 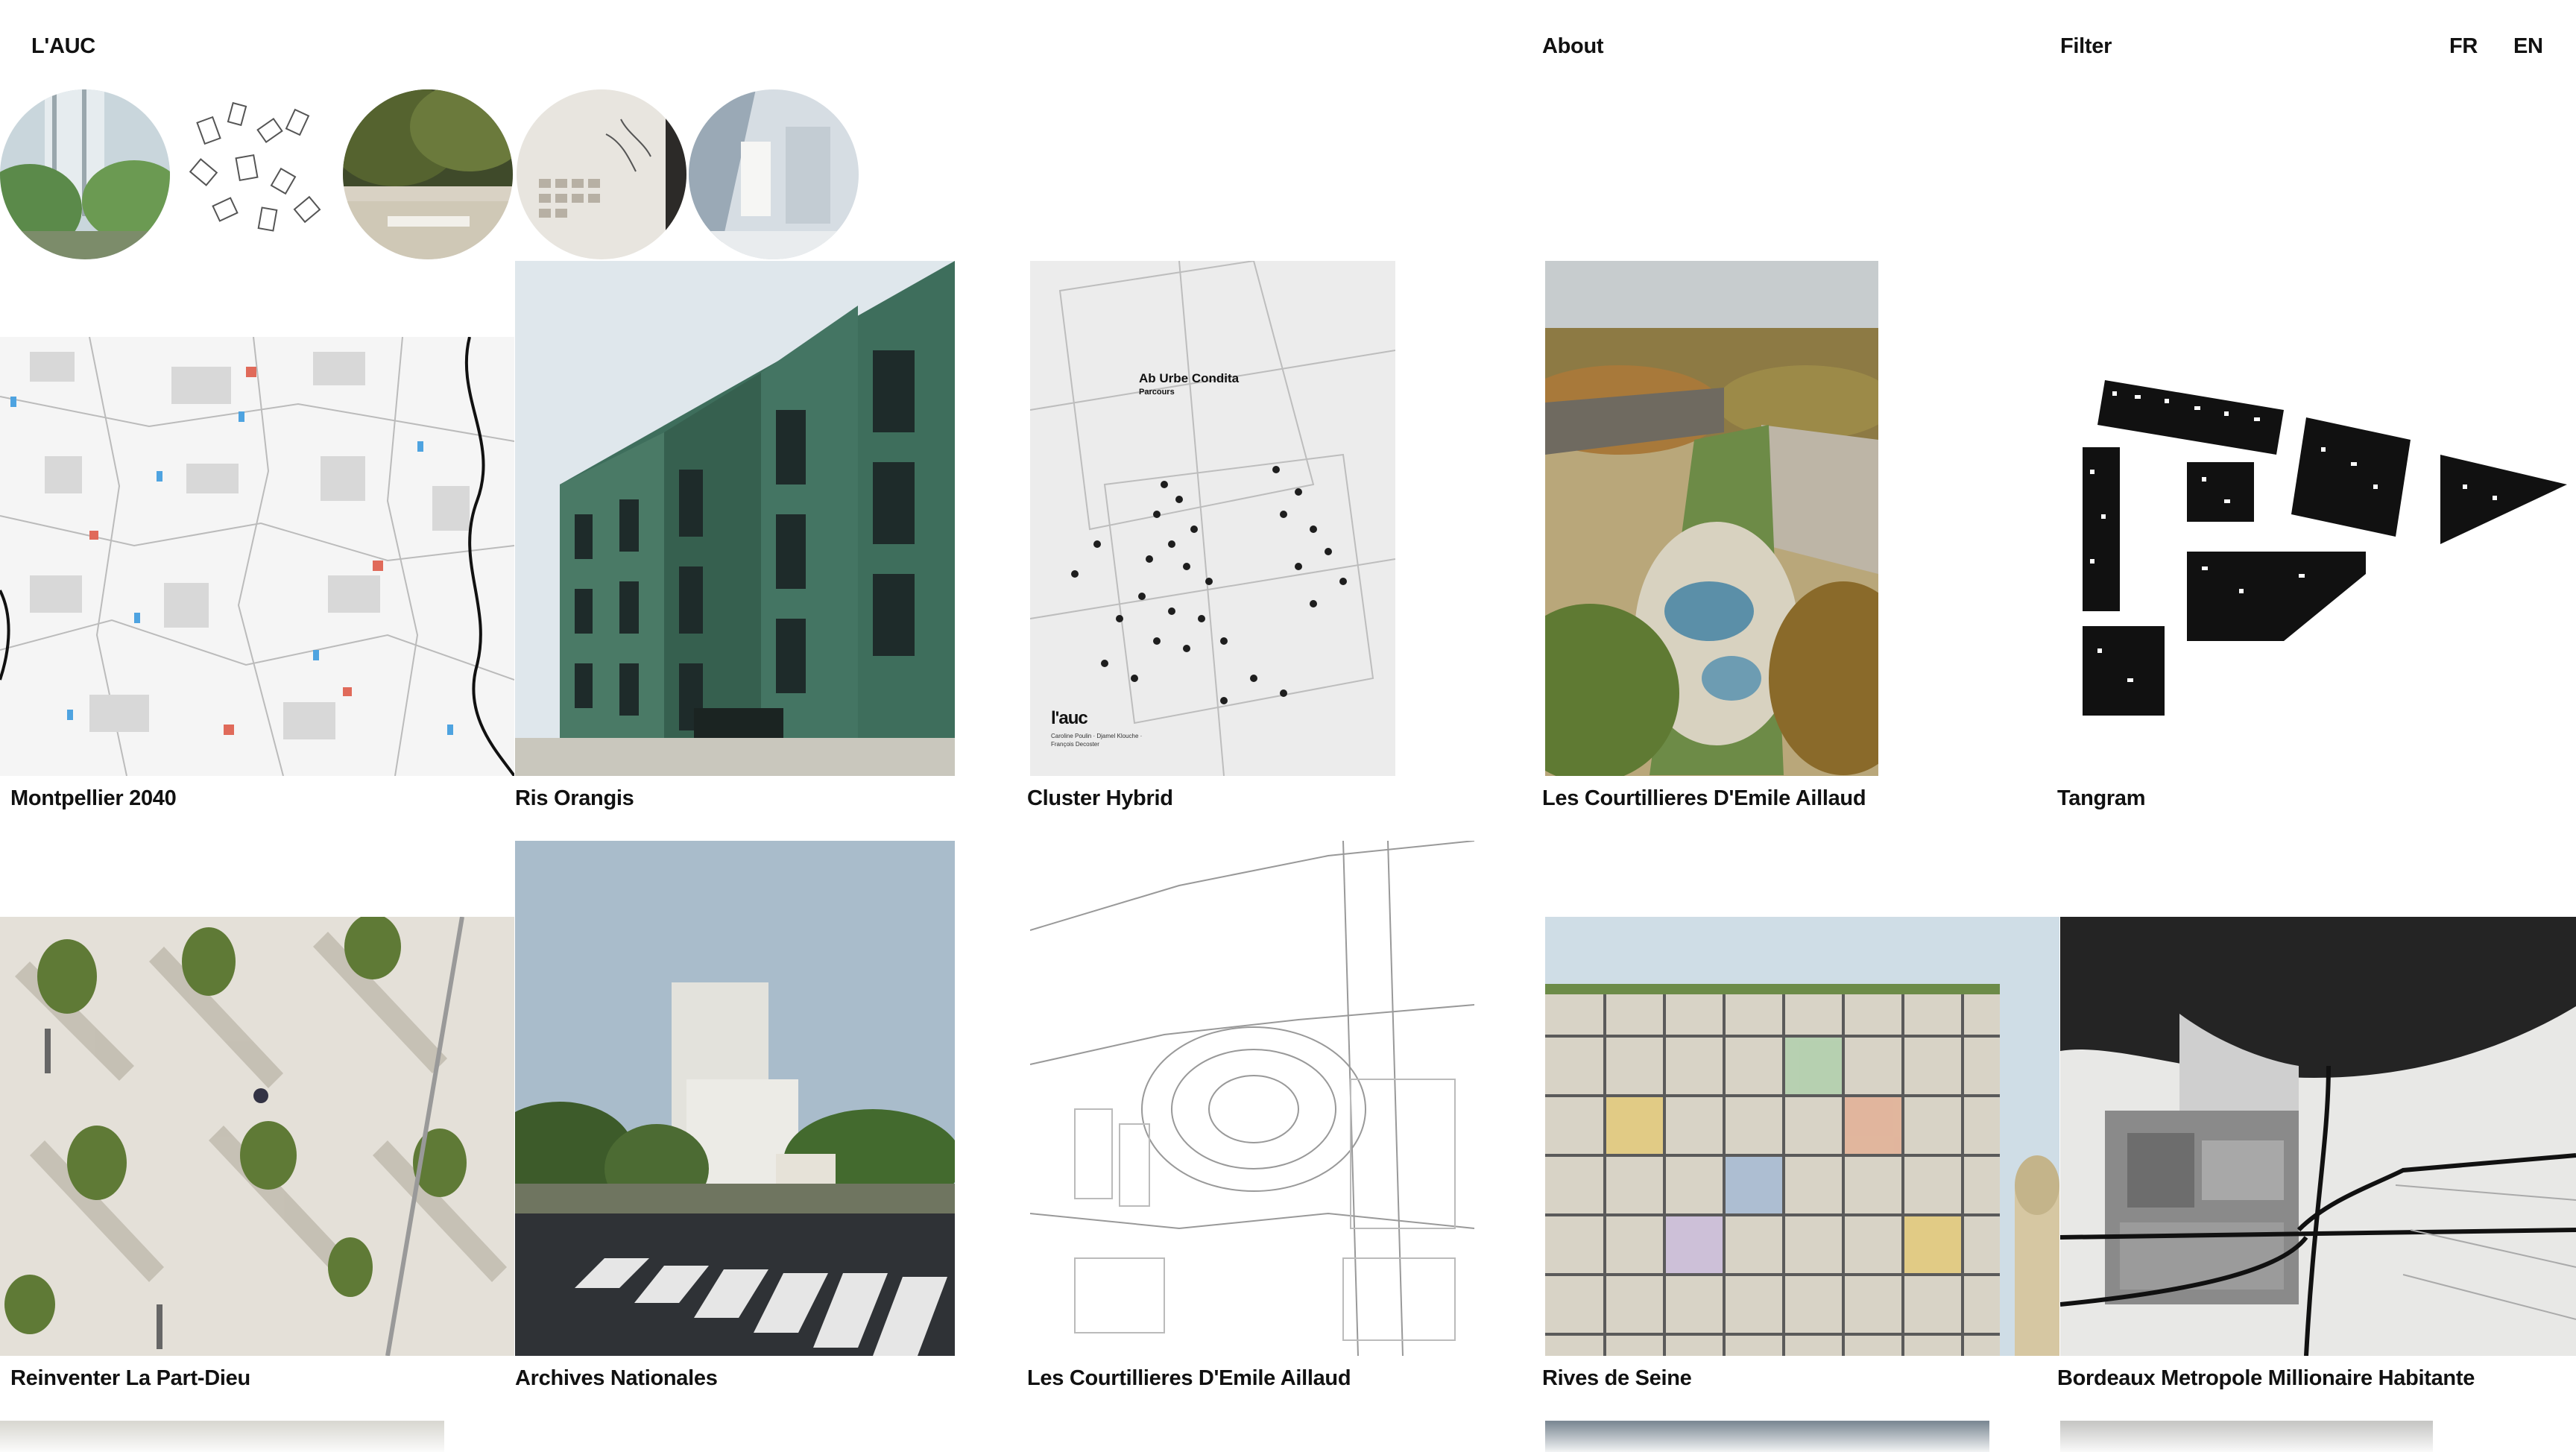 I want to click on project-title-montpellier-2040: Montpellier 2040, so click(x=93, y=798).